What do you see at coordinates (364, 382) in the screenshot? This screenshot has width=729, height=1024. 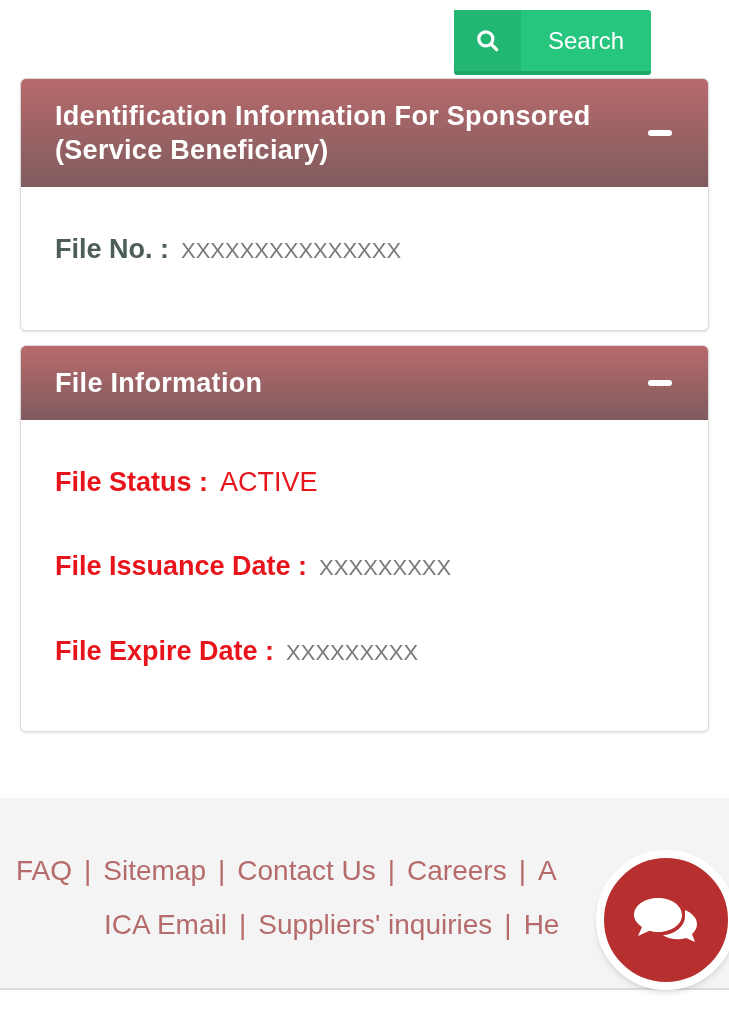 I see `panel-header: File Information` at bounding box center [364, 382].